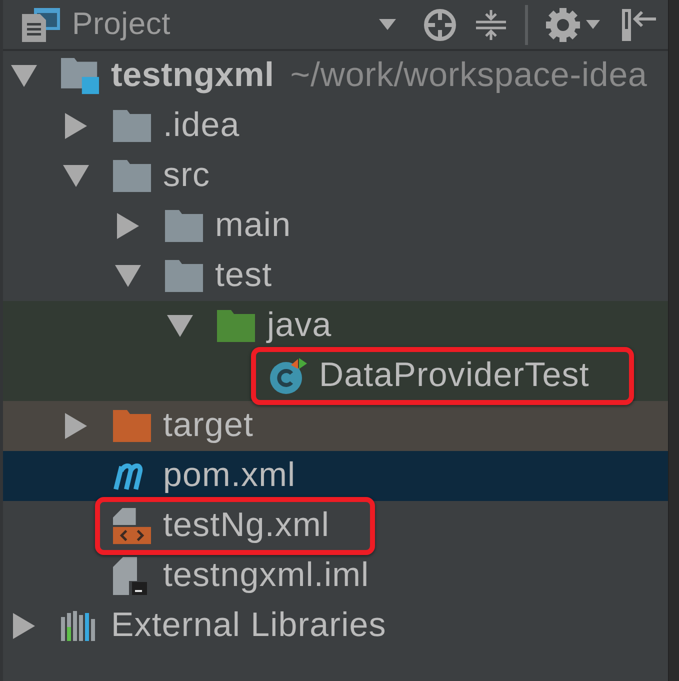 Image resolution: width=679 pixels, height=681 pixels. I want to click on tree-row: testngxml.iml, so click(335, 576).